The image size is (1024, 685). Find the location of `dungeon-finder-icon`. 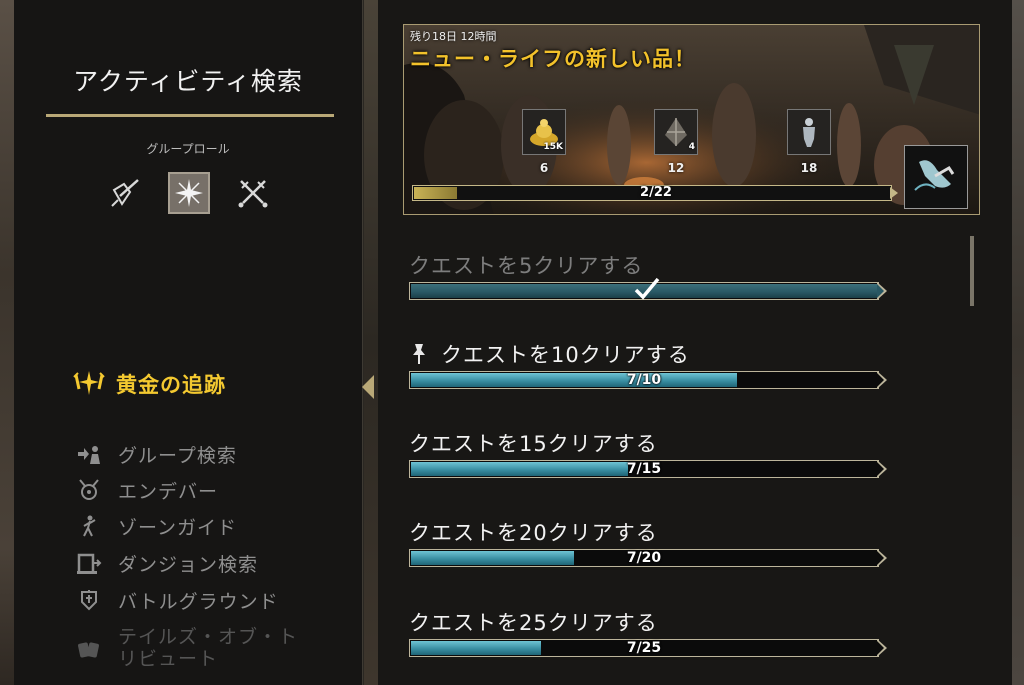

dungeon-finder-icon is located at coordinates (89, 563).